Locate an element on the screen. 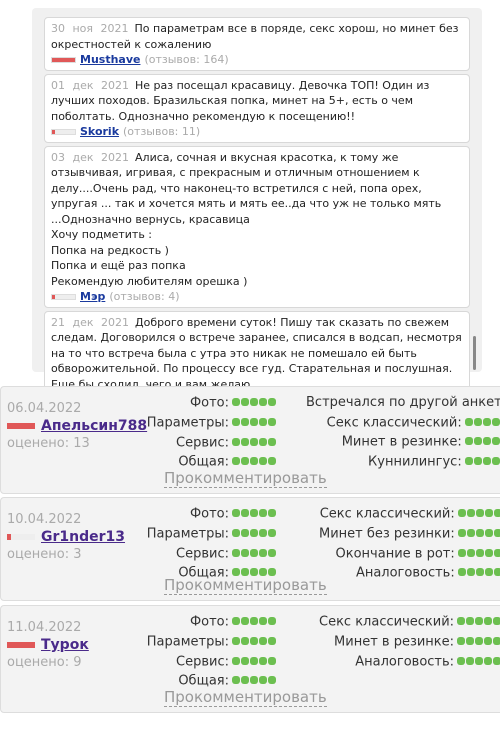  rating-row: Окончание в рот: is located at coordinates (409, 554).